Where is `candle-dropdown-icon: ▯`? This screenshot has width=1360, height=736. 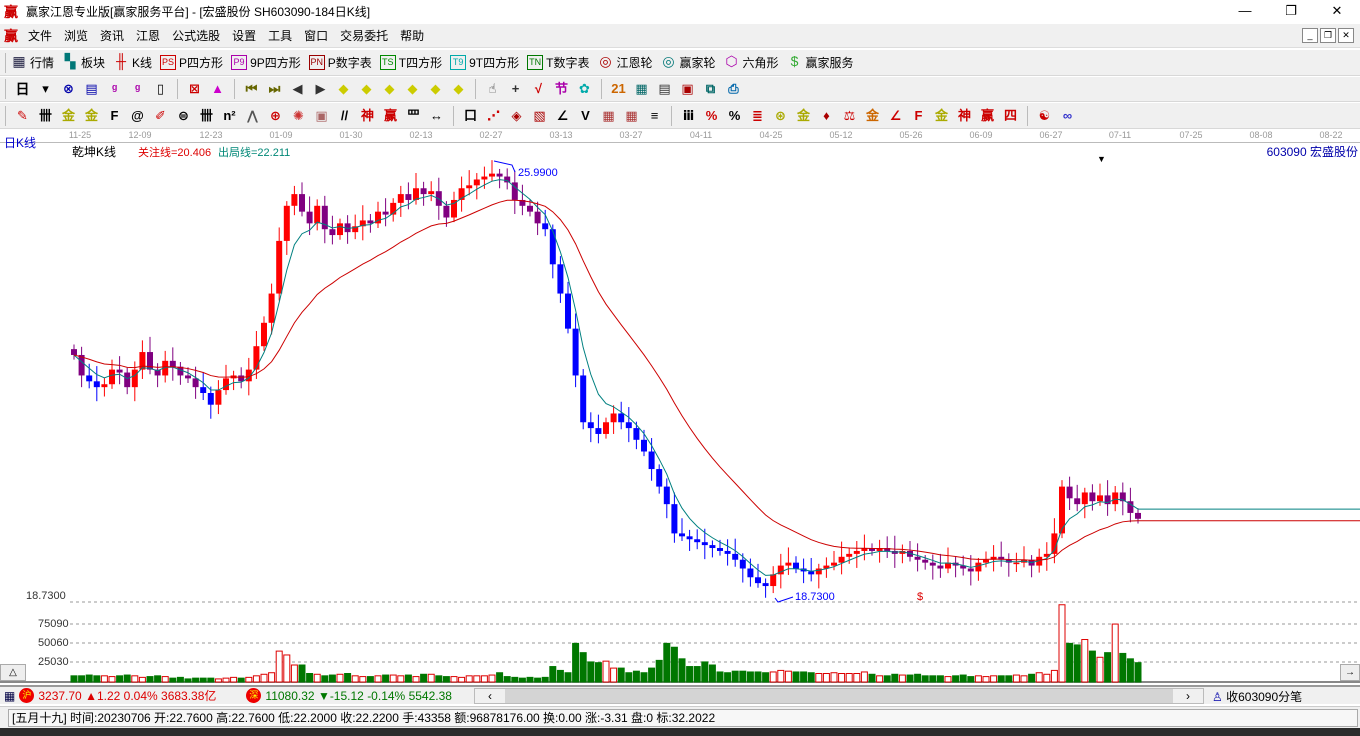 candle-dropdown-icon: ▯ is located at coordinates (161, 89).